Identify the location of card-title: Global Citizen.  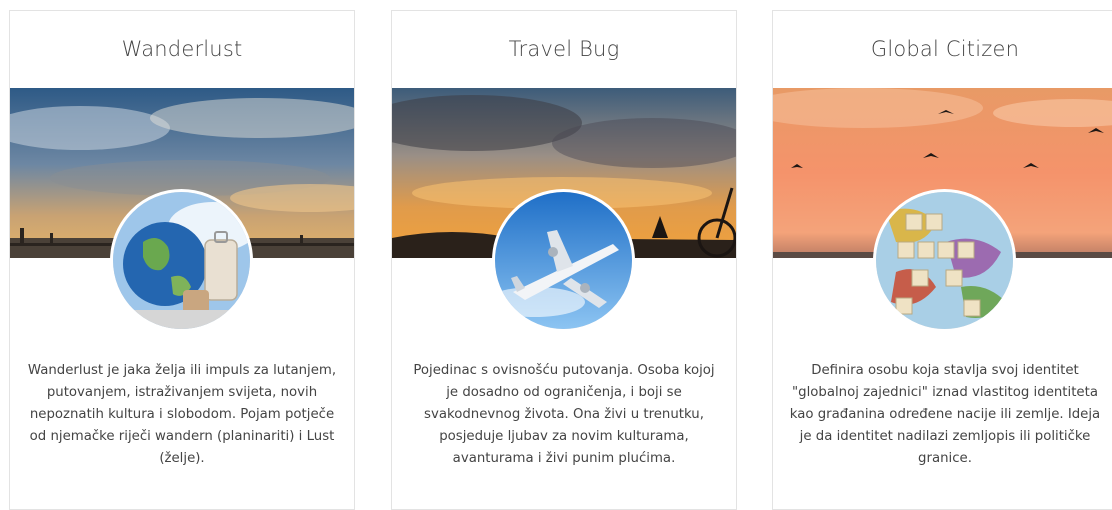
(945, 49).